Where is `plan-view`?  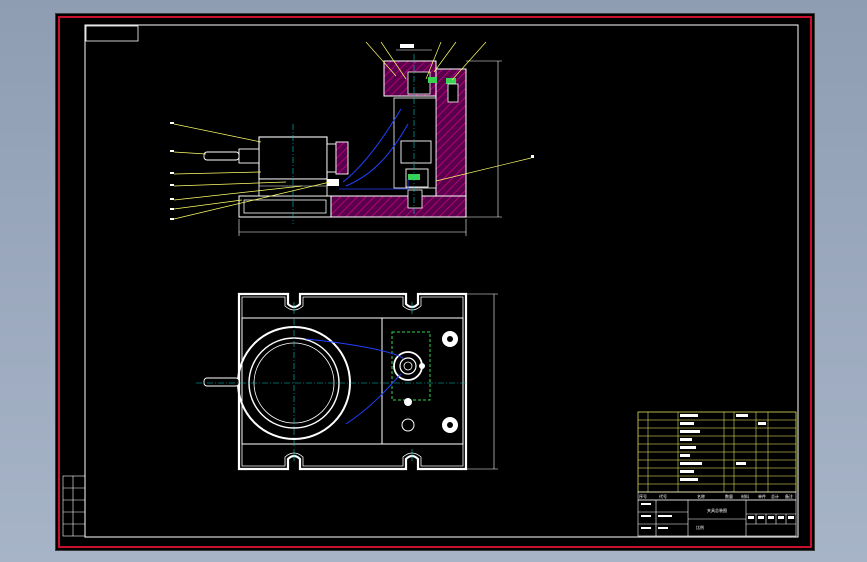
plan-view is located at coordinates (347, 381).